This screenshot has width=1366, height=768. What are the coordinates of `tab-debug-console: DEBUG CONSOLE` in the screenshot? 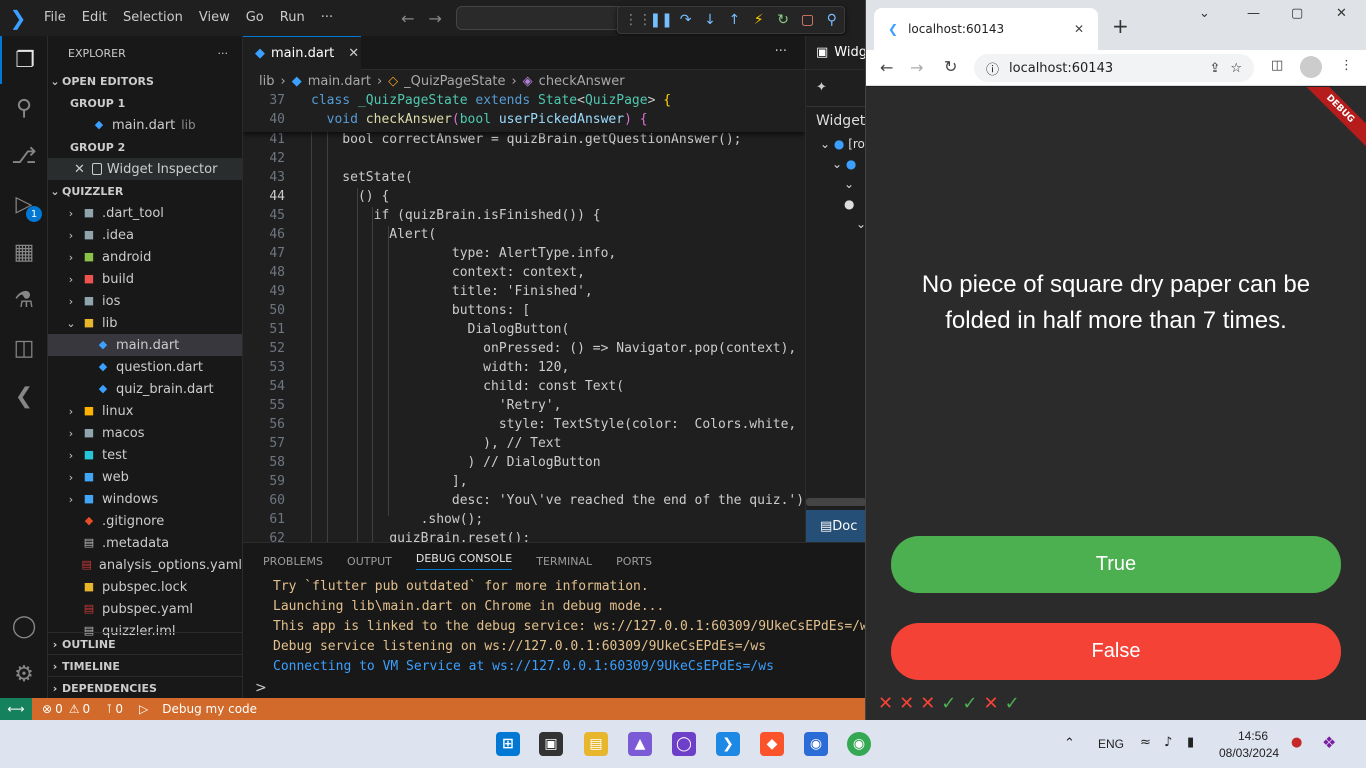 It's located at (464, 561).